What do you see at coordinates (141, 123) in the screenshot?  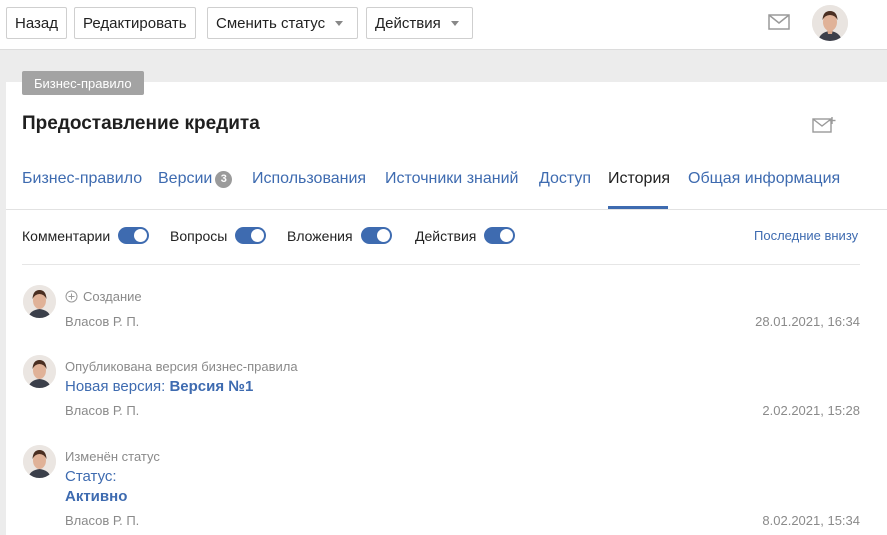 I see `page-title: Предоставление кредита` at bounding box center [141, 123].